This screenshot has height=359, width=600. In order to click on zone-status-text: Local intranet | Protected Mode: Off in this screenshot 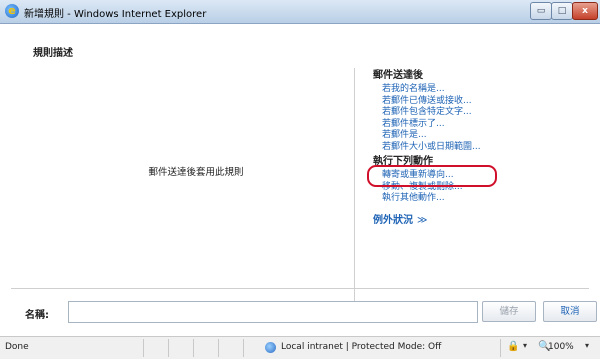, I will do `click(361, 347)`.